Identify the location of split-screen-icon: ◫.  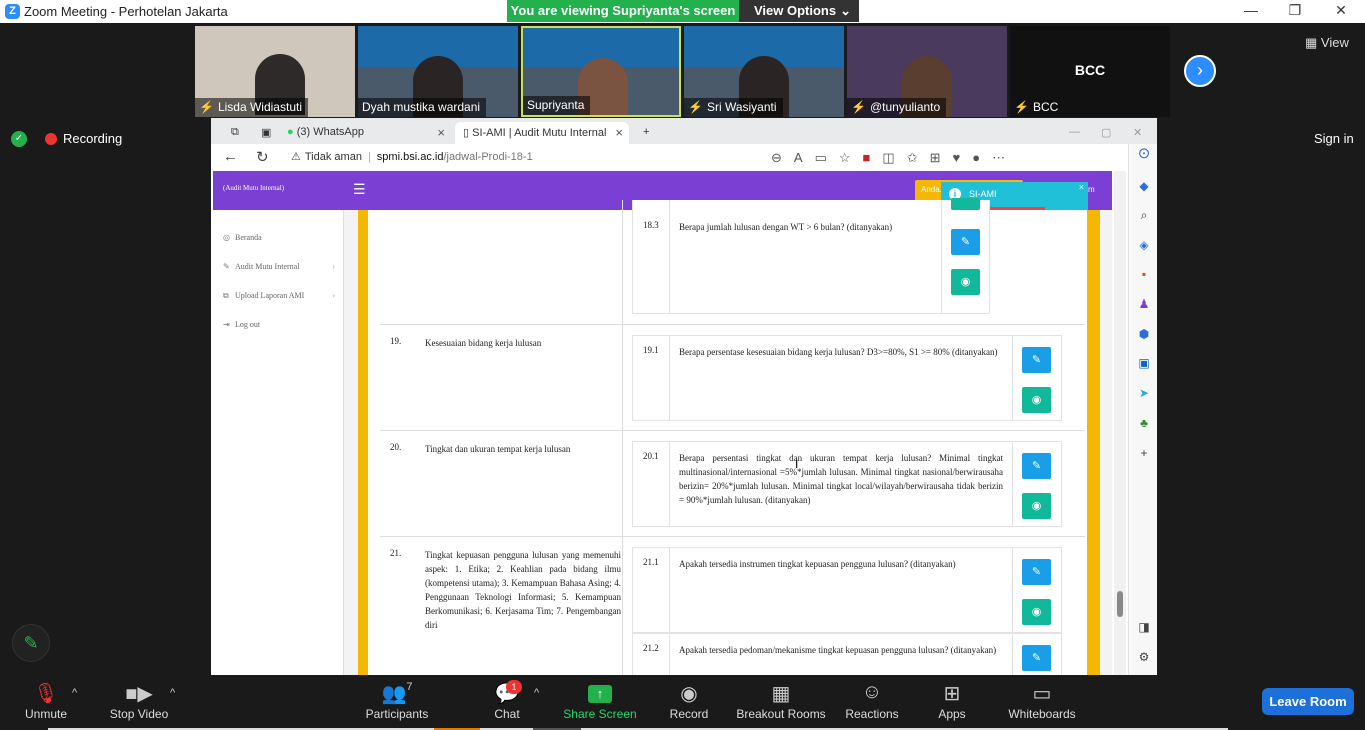
(894, 157).